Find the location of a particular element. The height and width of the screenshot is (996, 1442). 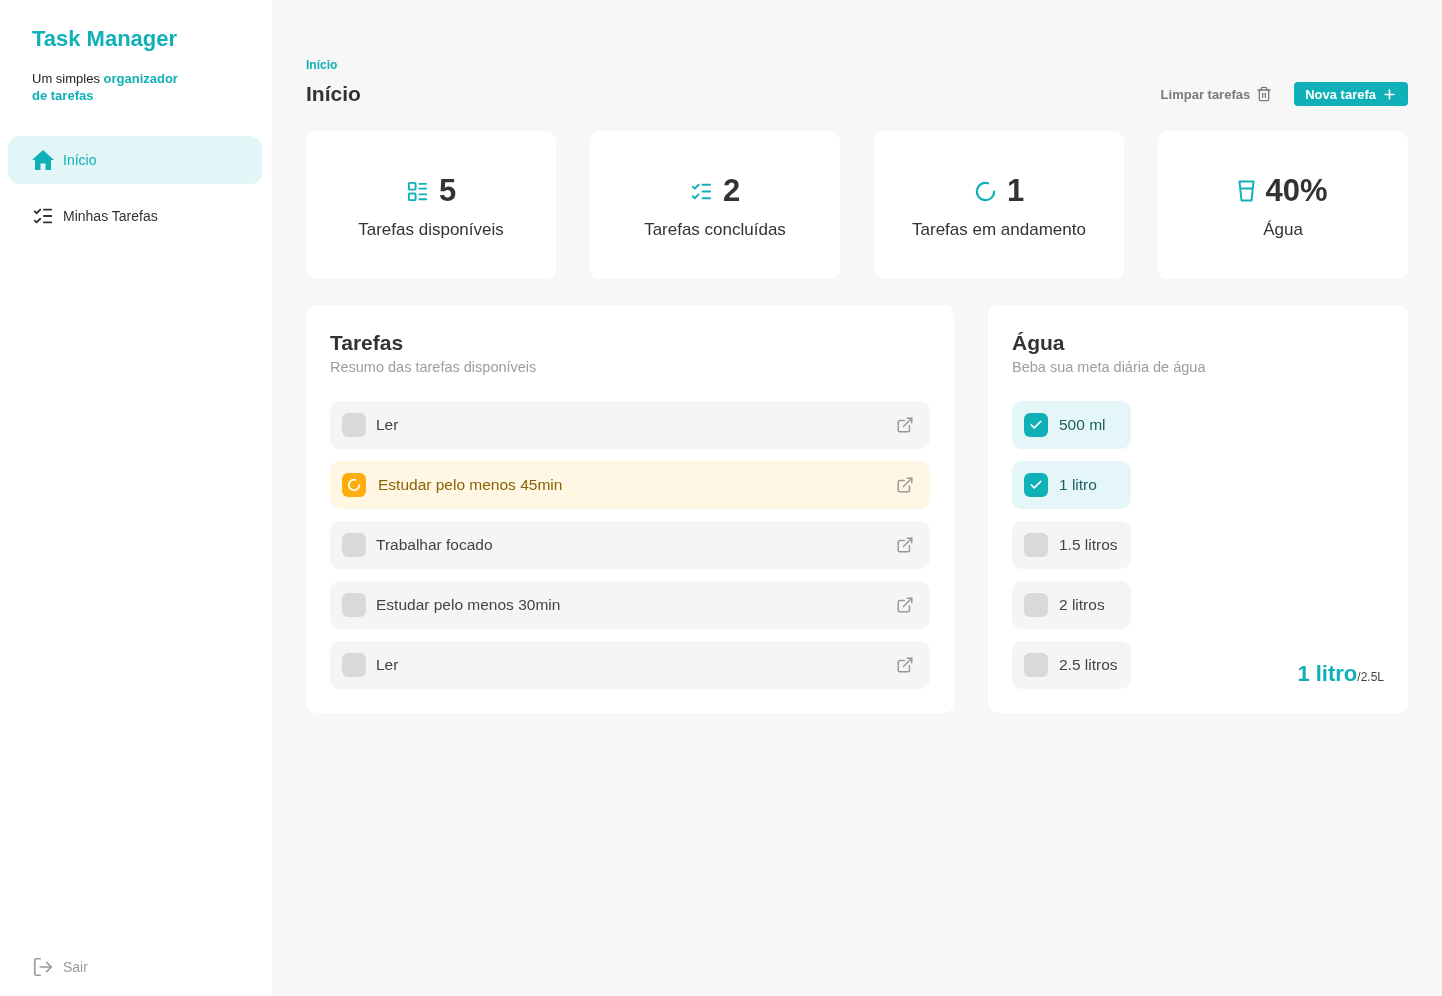

stat-value: 40% is located at coordinates (1296, 191).